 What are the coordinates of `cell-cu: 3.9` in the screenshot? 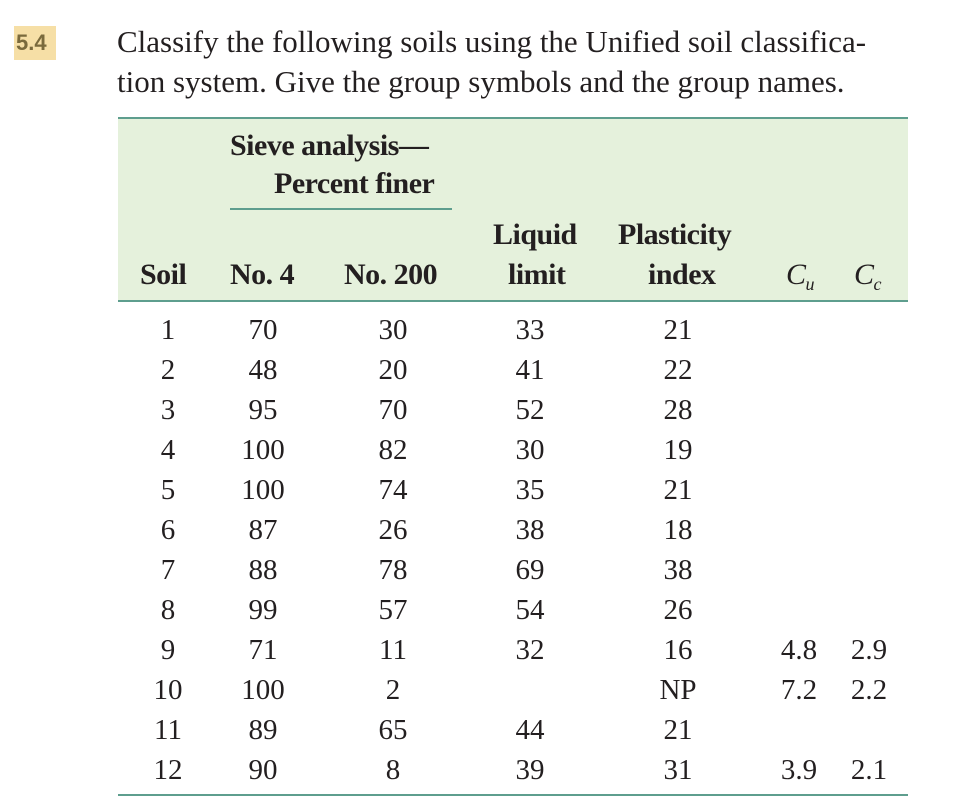 It's located at (799, 770).